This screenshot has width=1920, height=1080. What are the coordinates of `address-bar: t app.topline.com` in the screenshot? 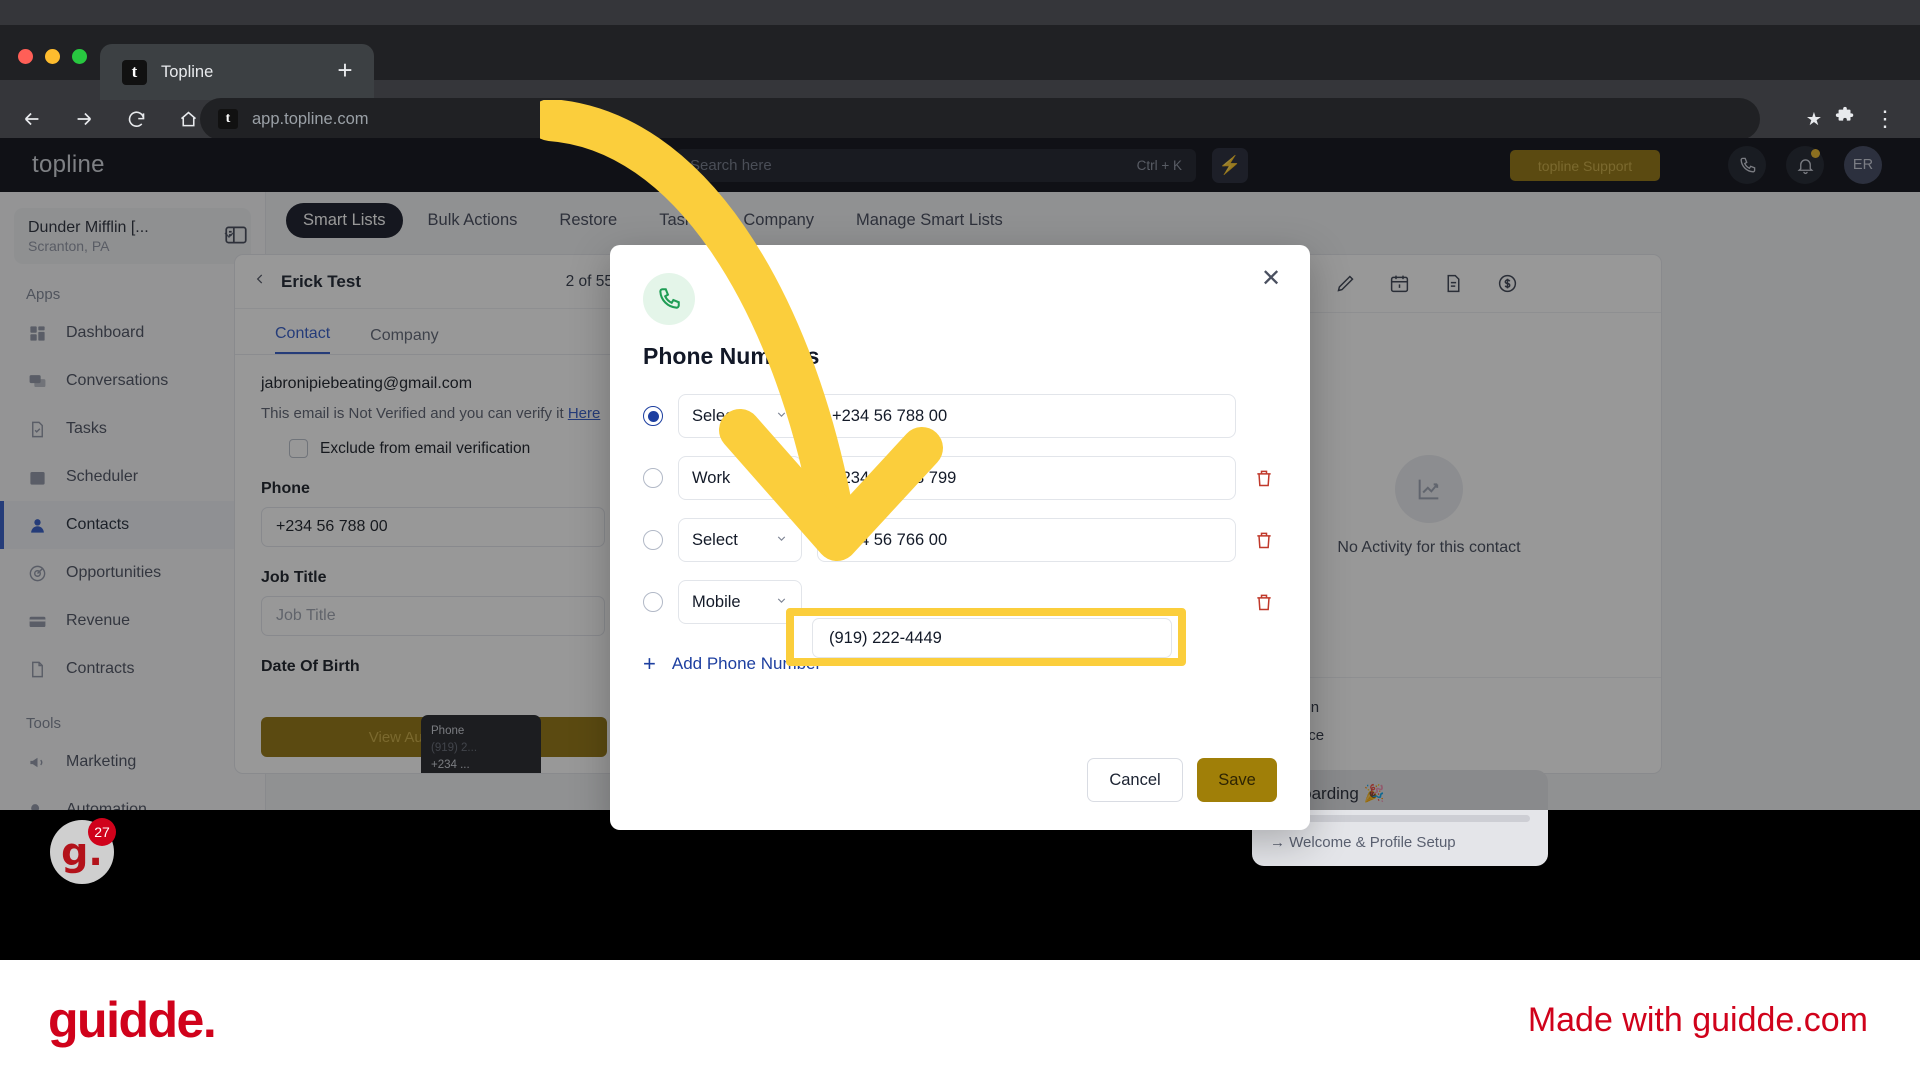 It's located at (980, 119).